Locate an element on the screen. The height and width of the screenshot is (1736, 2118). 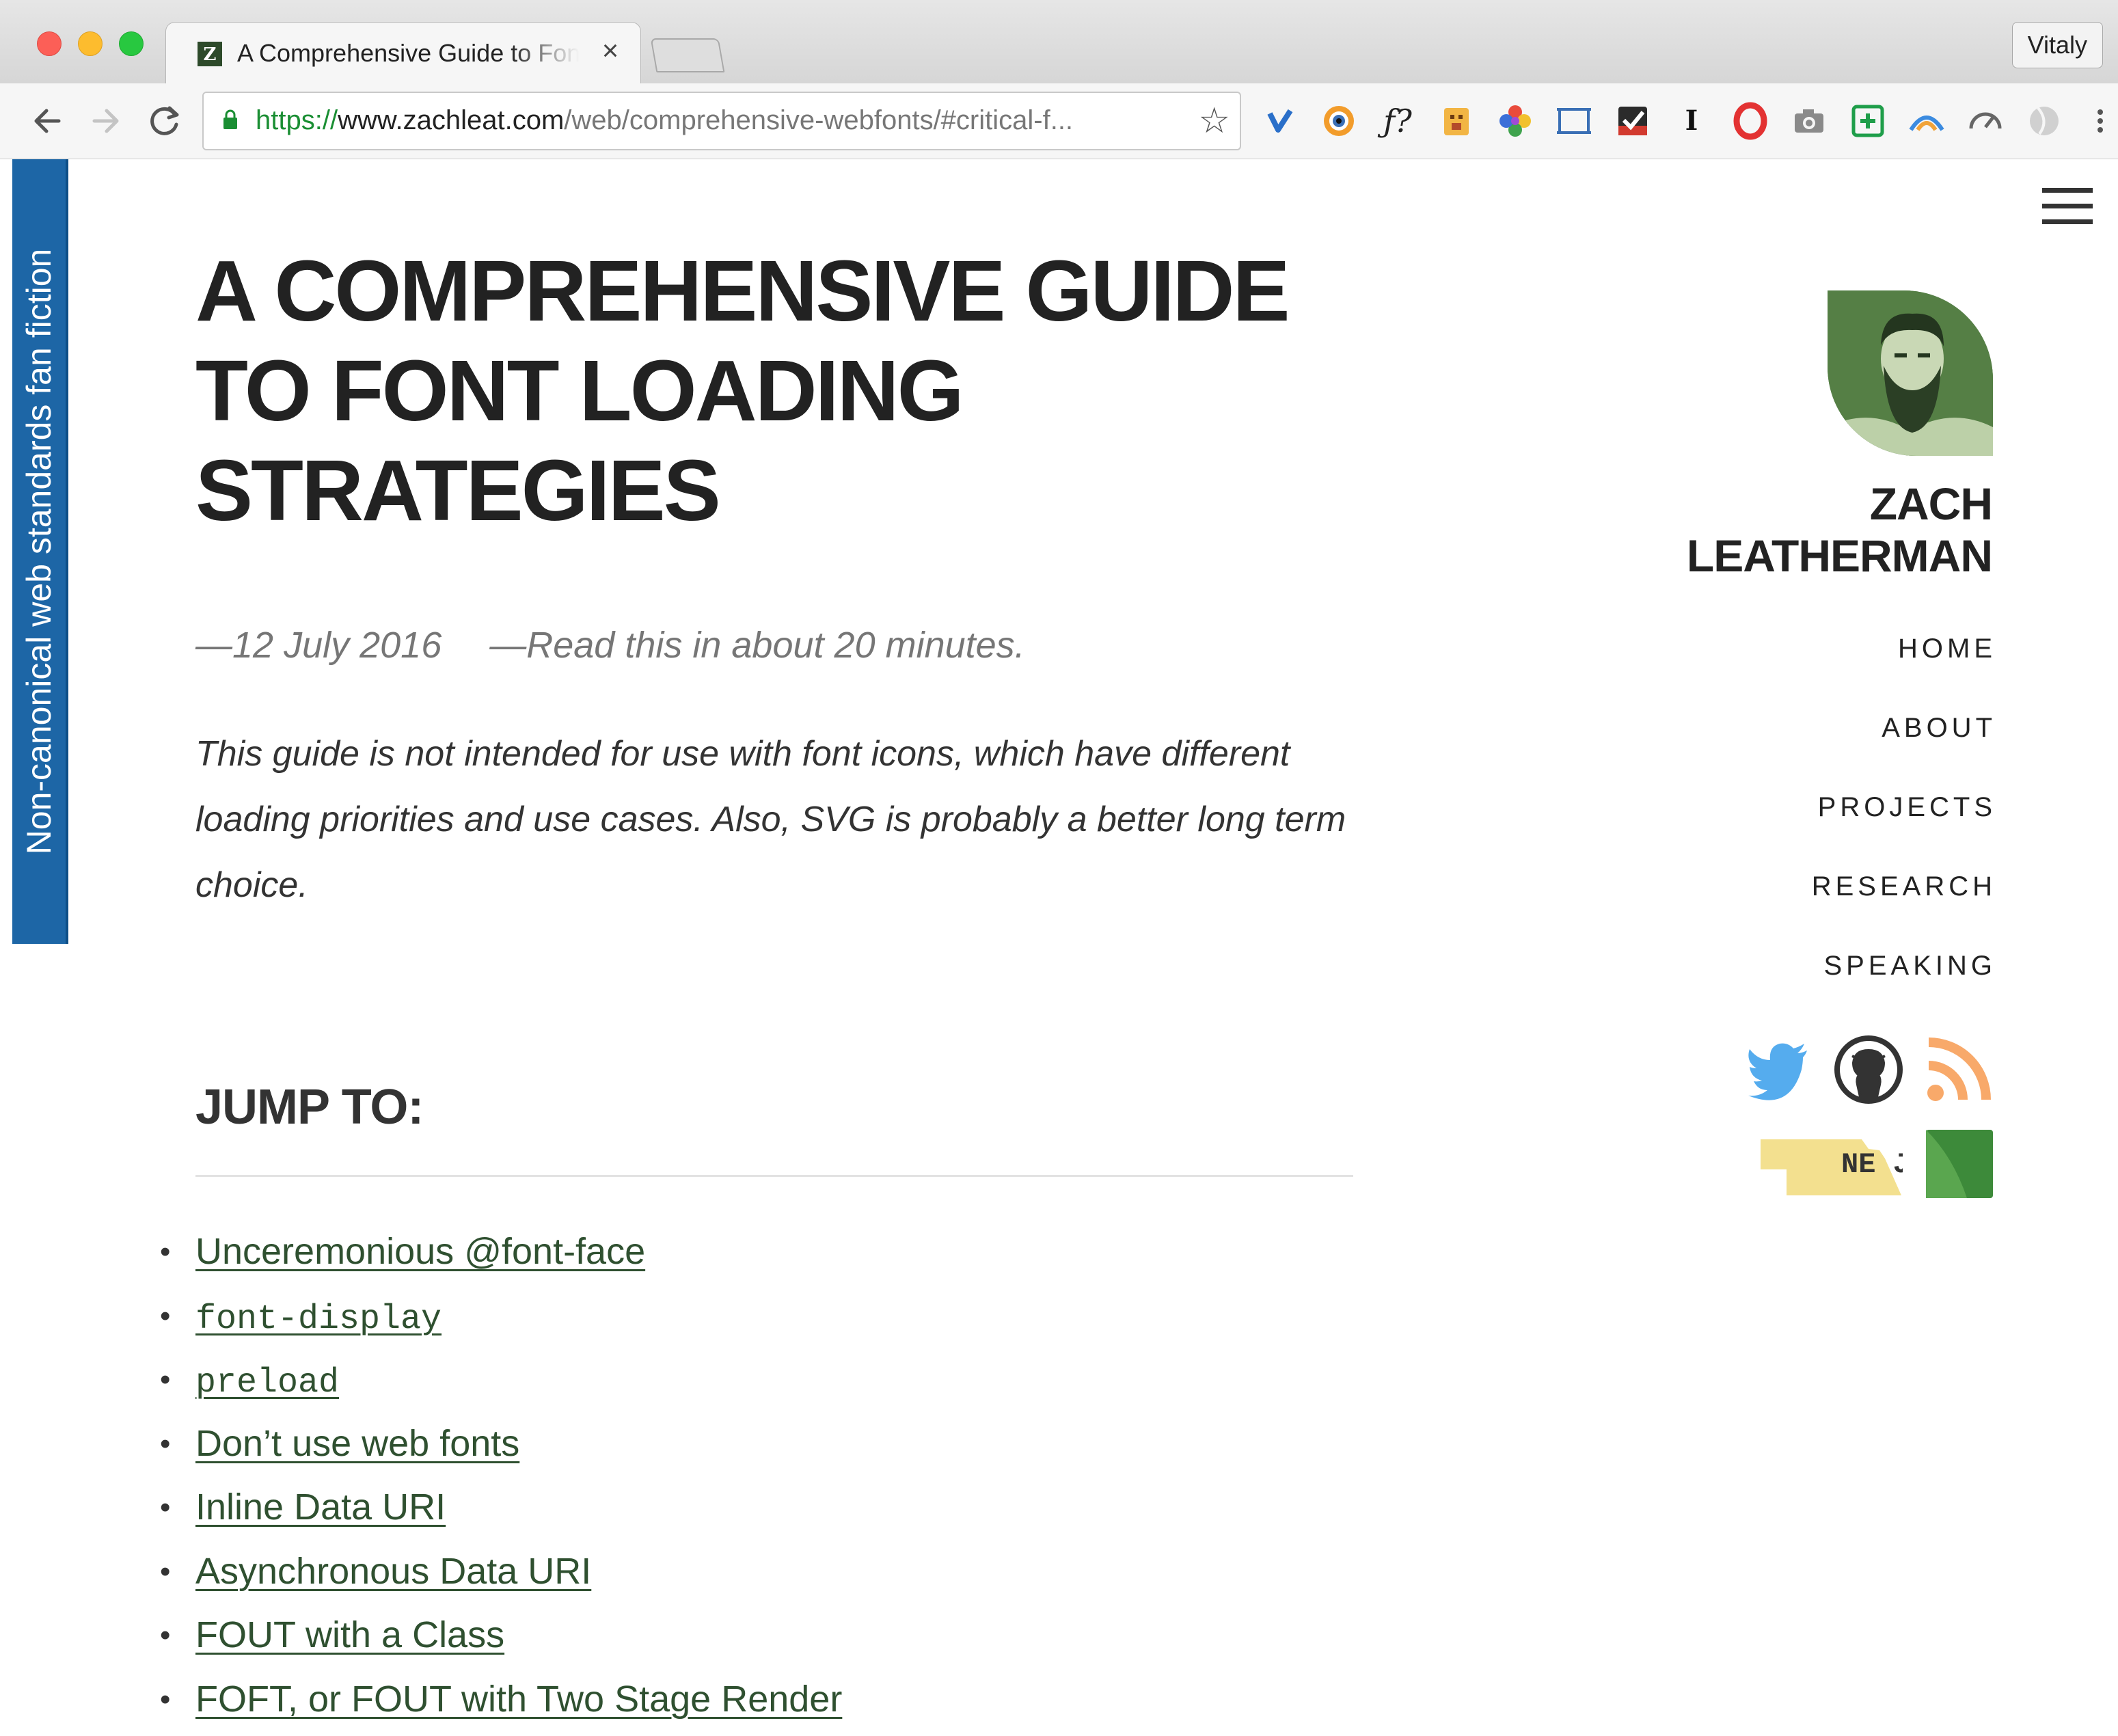
bookmark-star-icon: ☆ is located at coordinates (1214, 121).